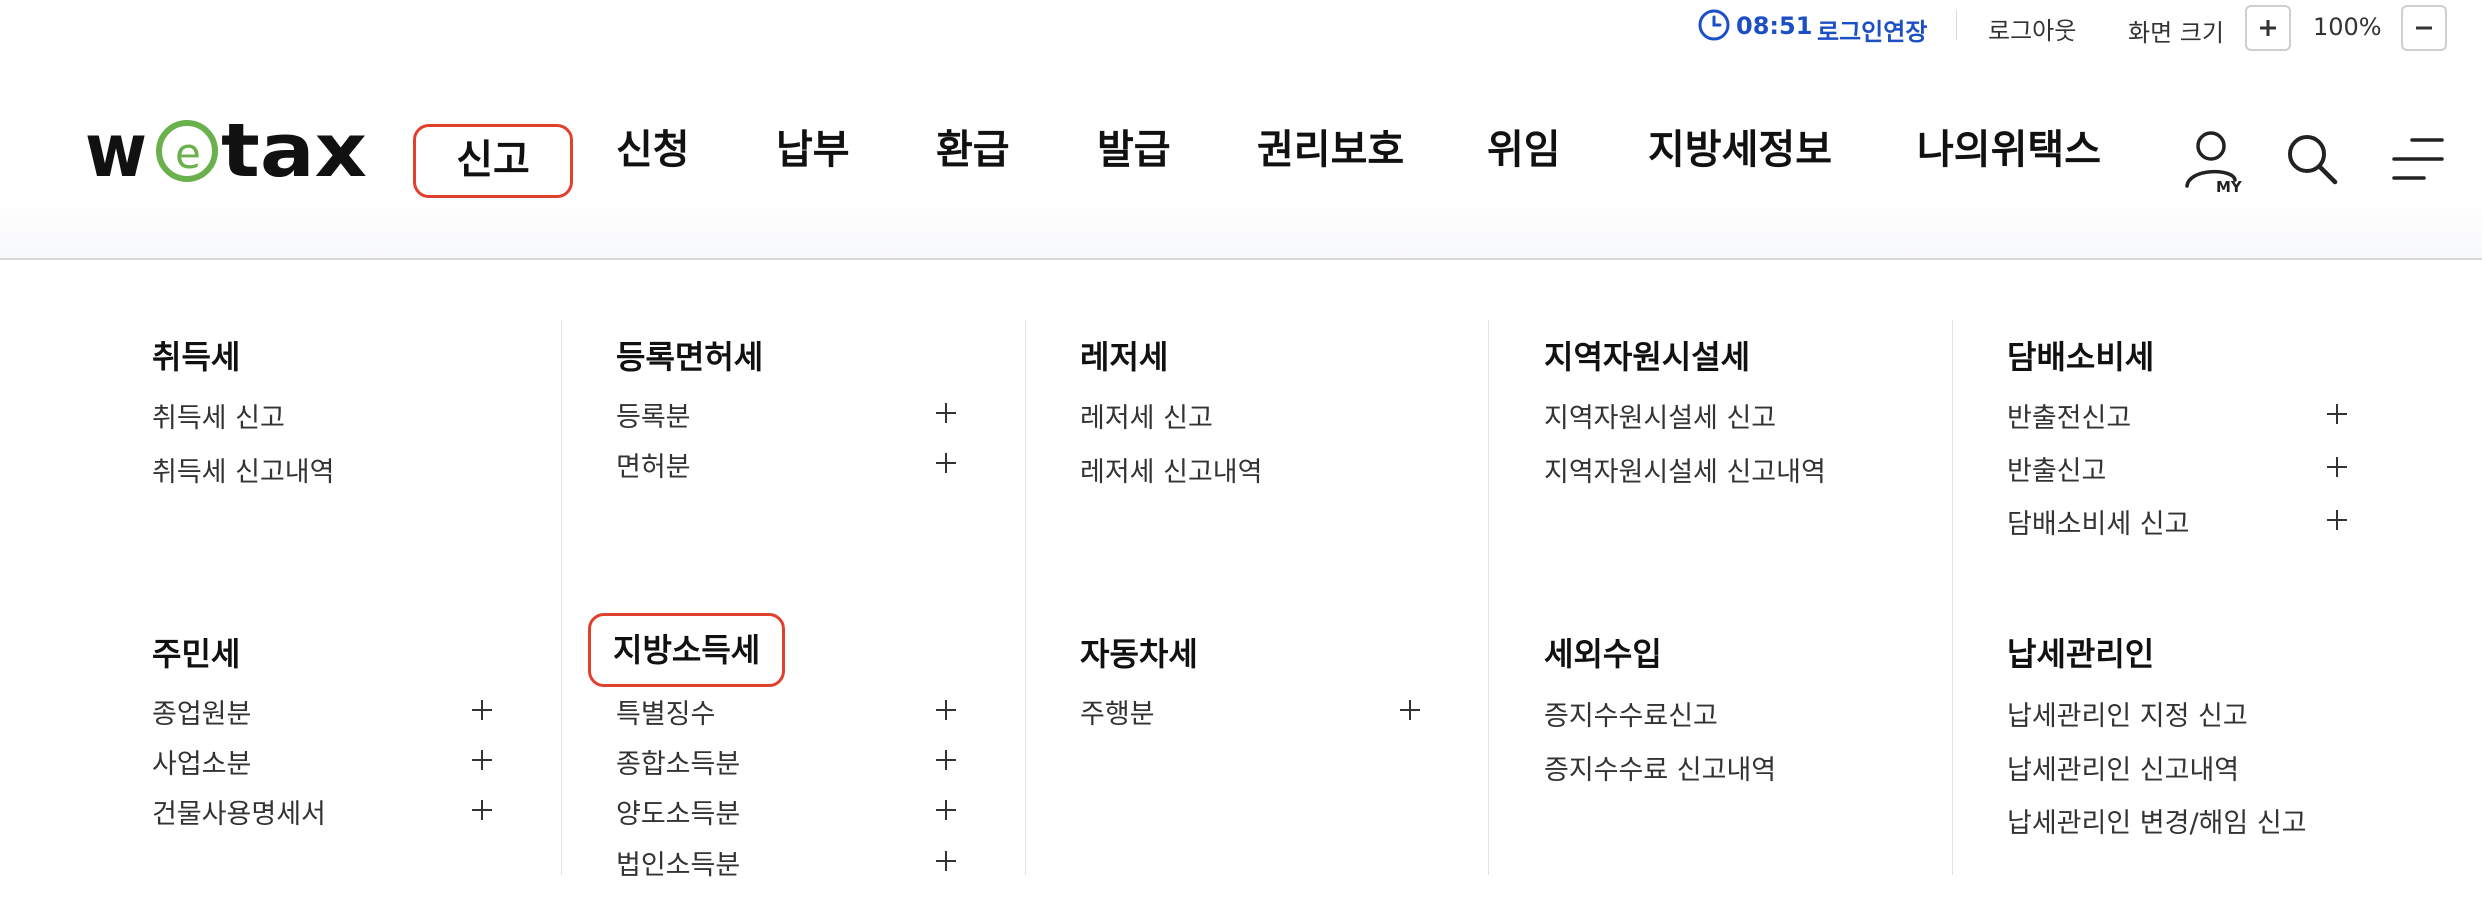 This screenshot has width=2482, height=906. Describe the element at coordinates (493, 161) in the screenshot. I see `nav-report: 신고` at that location.